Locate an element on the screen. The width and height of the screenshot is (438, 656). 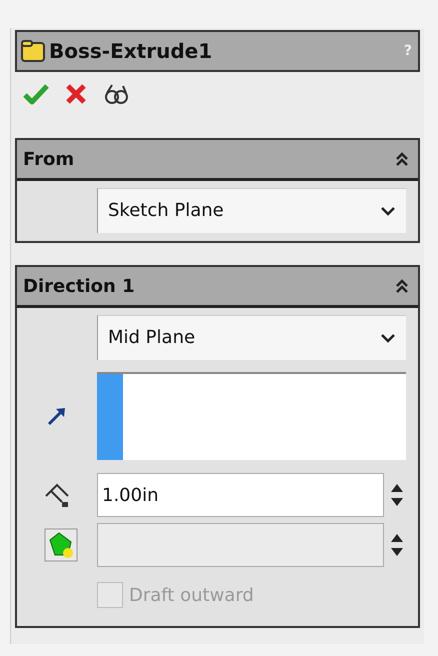
draft-toggle-icon is located at coordinates (61, 545).